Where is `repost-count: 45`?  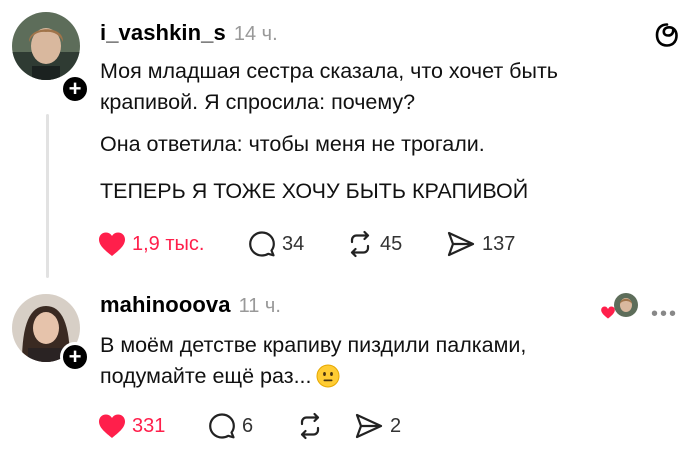 repost-count: 45 is located at coordinates (391, 243).